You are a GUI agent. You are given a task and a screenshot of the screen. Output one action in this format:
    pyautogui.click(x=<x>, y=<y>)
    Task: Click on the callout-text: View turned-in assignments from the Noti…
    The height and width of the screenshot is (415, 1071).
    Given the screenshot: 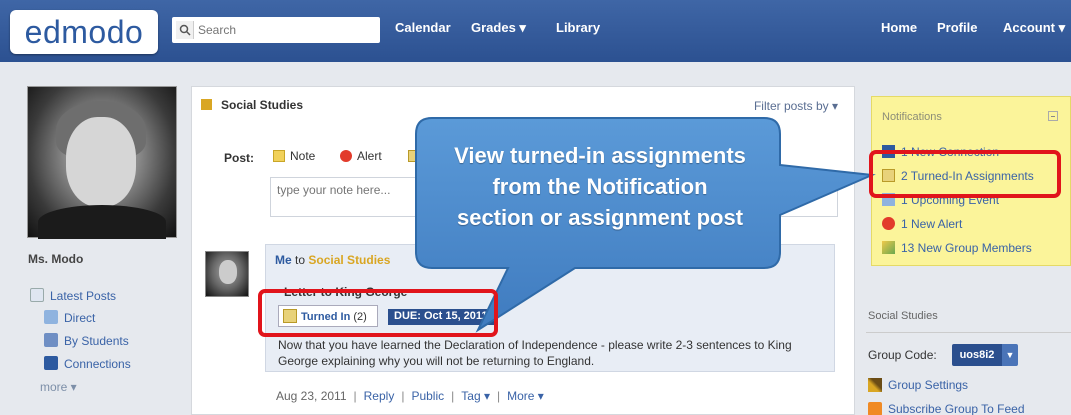 What is the action you would take?
    pyautogui.click(x=600, y=186)
    